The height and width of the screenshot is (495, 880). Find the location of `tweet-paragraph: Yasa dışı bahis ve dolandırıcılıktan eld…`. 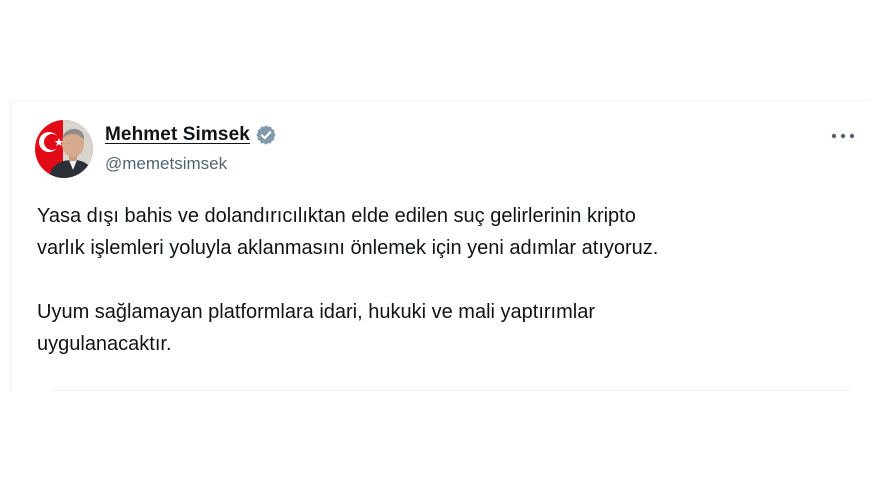

tweet-paragraph: Yasa dışı bahis ve dolandırıcılıktan eld… is located at coordinates (348, 232).